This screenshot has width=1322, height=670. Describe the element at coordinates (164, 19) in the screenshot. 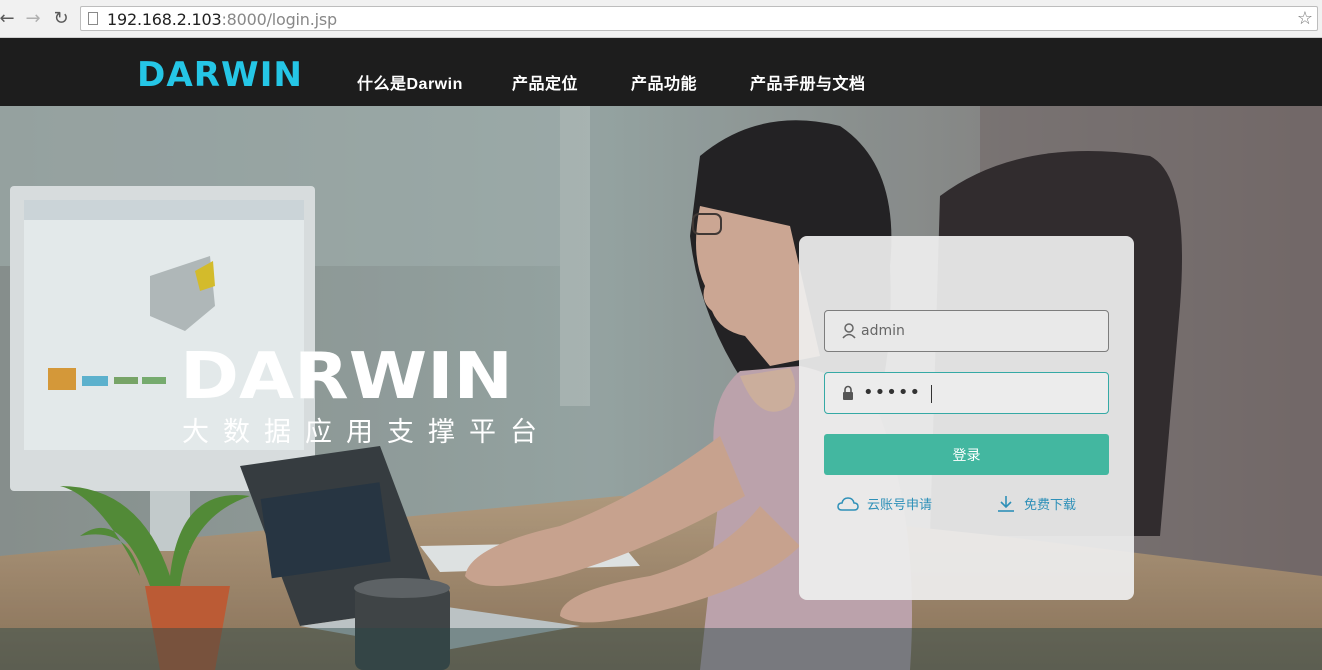

I see `url-host: 192.168.2.103` at that location.